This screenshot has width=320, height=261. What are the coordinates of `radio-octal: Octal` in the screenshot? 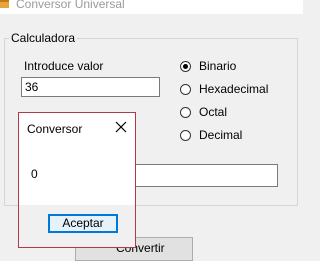 It's located at (203, 112).